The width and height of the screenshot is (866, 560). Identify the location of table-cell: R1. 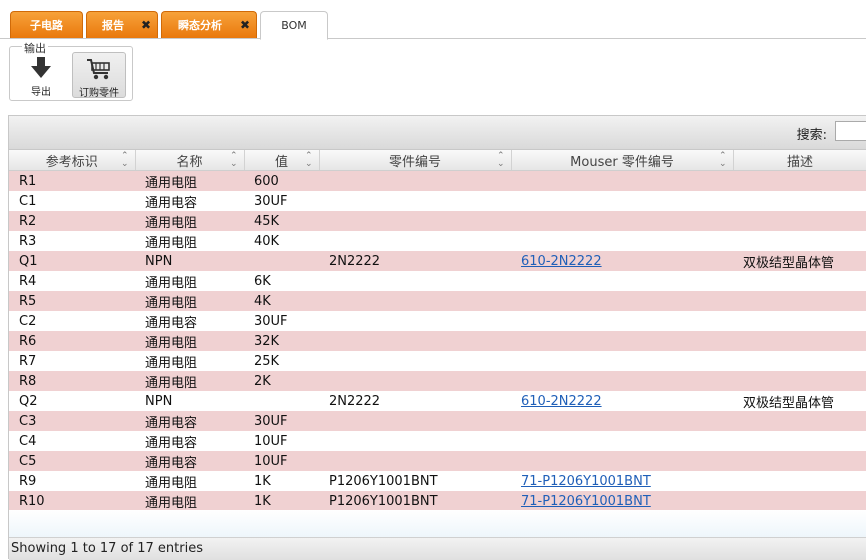
(72, 180).